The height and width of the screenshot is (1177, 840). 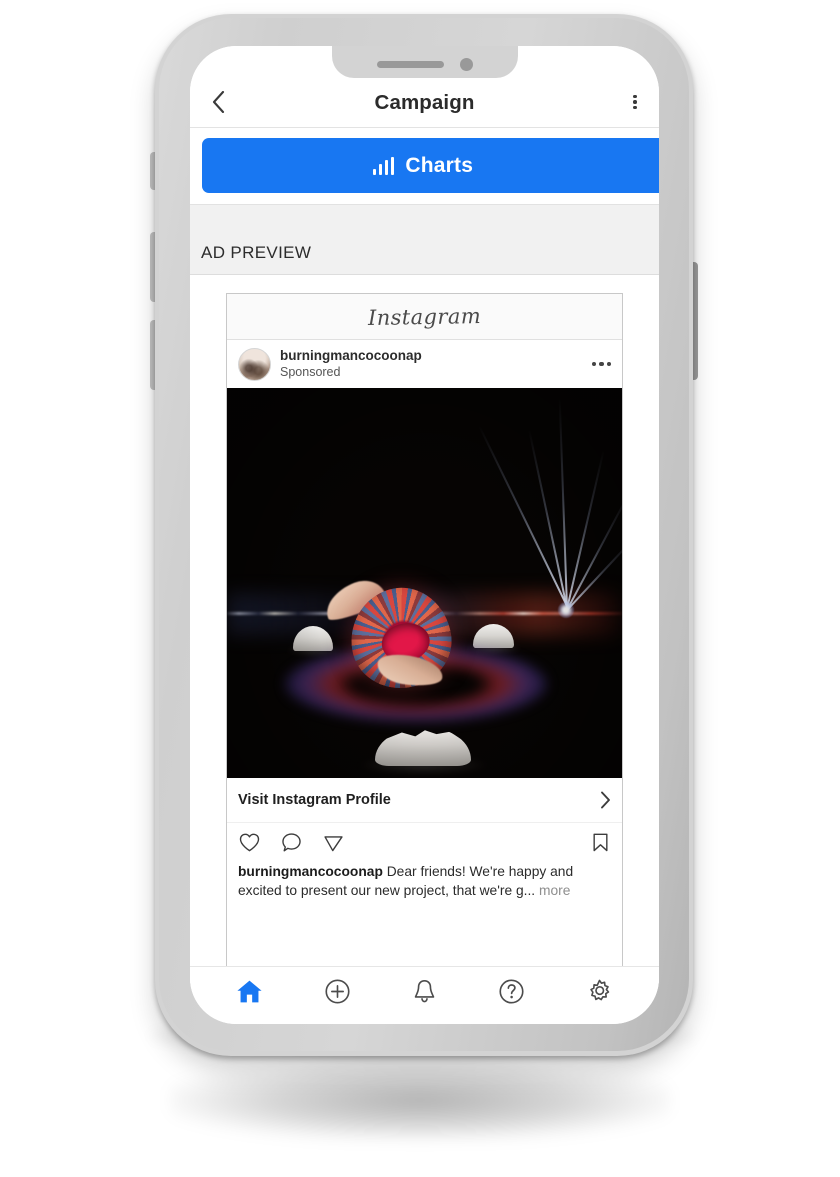 What do you see at coordinates (310, 372) in the screenshot?
I see `sponsored-label: Sponsored` at bounding box center [310, 372].